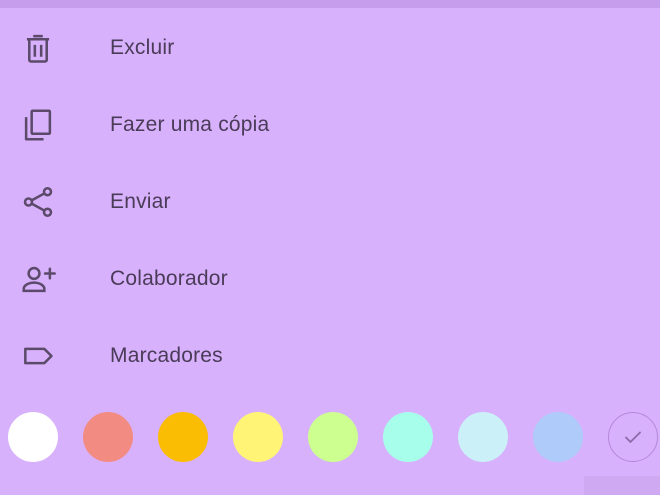  What do you see at coordinates (169, 278) in the screenshot?
I see `menu-item-label: Colaborador` at bounding box center [169, 278].